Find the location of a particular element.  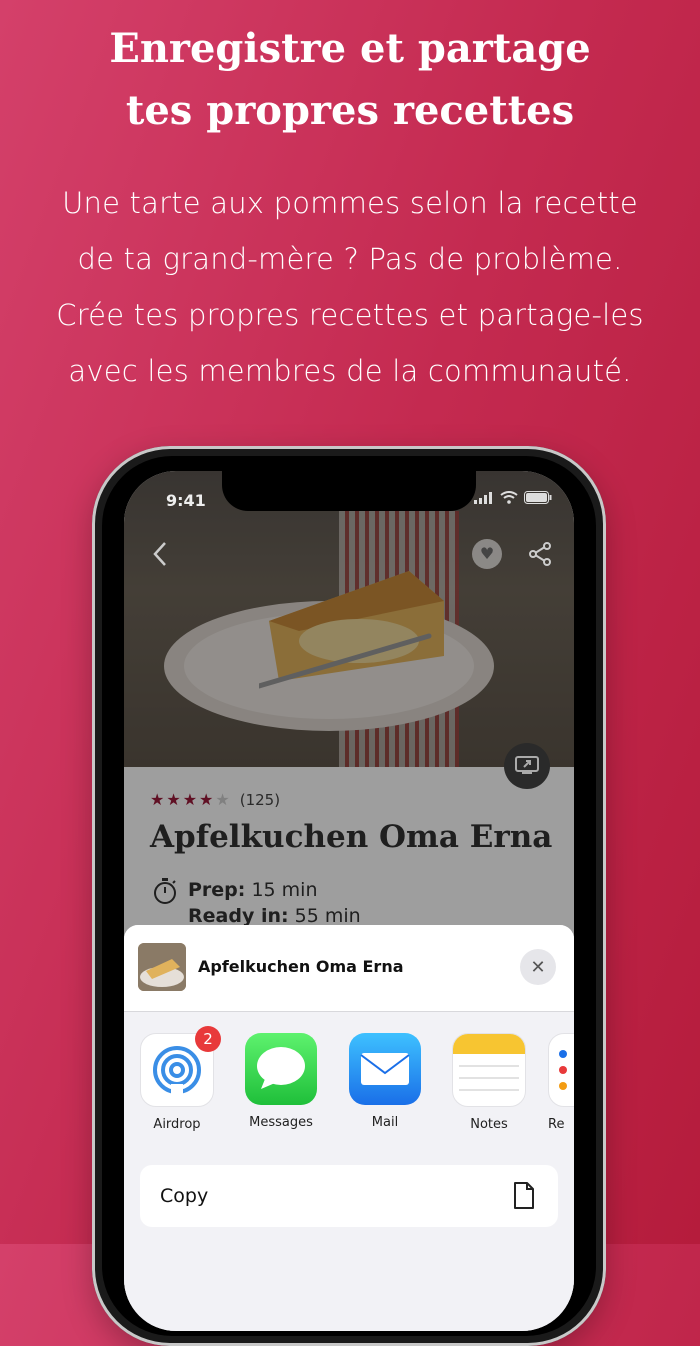

airdrop-icon: 2 is located at coordinates (180, 1066).